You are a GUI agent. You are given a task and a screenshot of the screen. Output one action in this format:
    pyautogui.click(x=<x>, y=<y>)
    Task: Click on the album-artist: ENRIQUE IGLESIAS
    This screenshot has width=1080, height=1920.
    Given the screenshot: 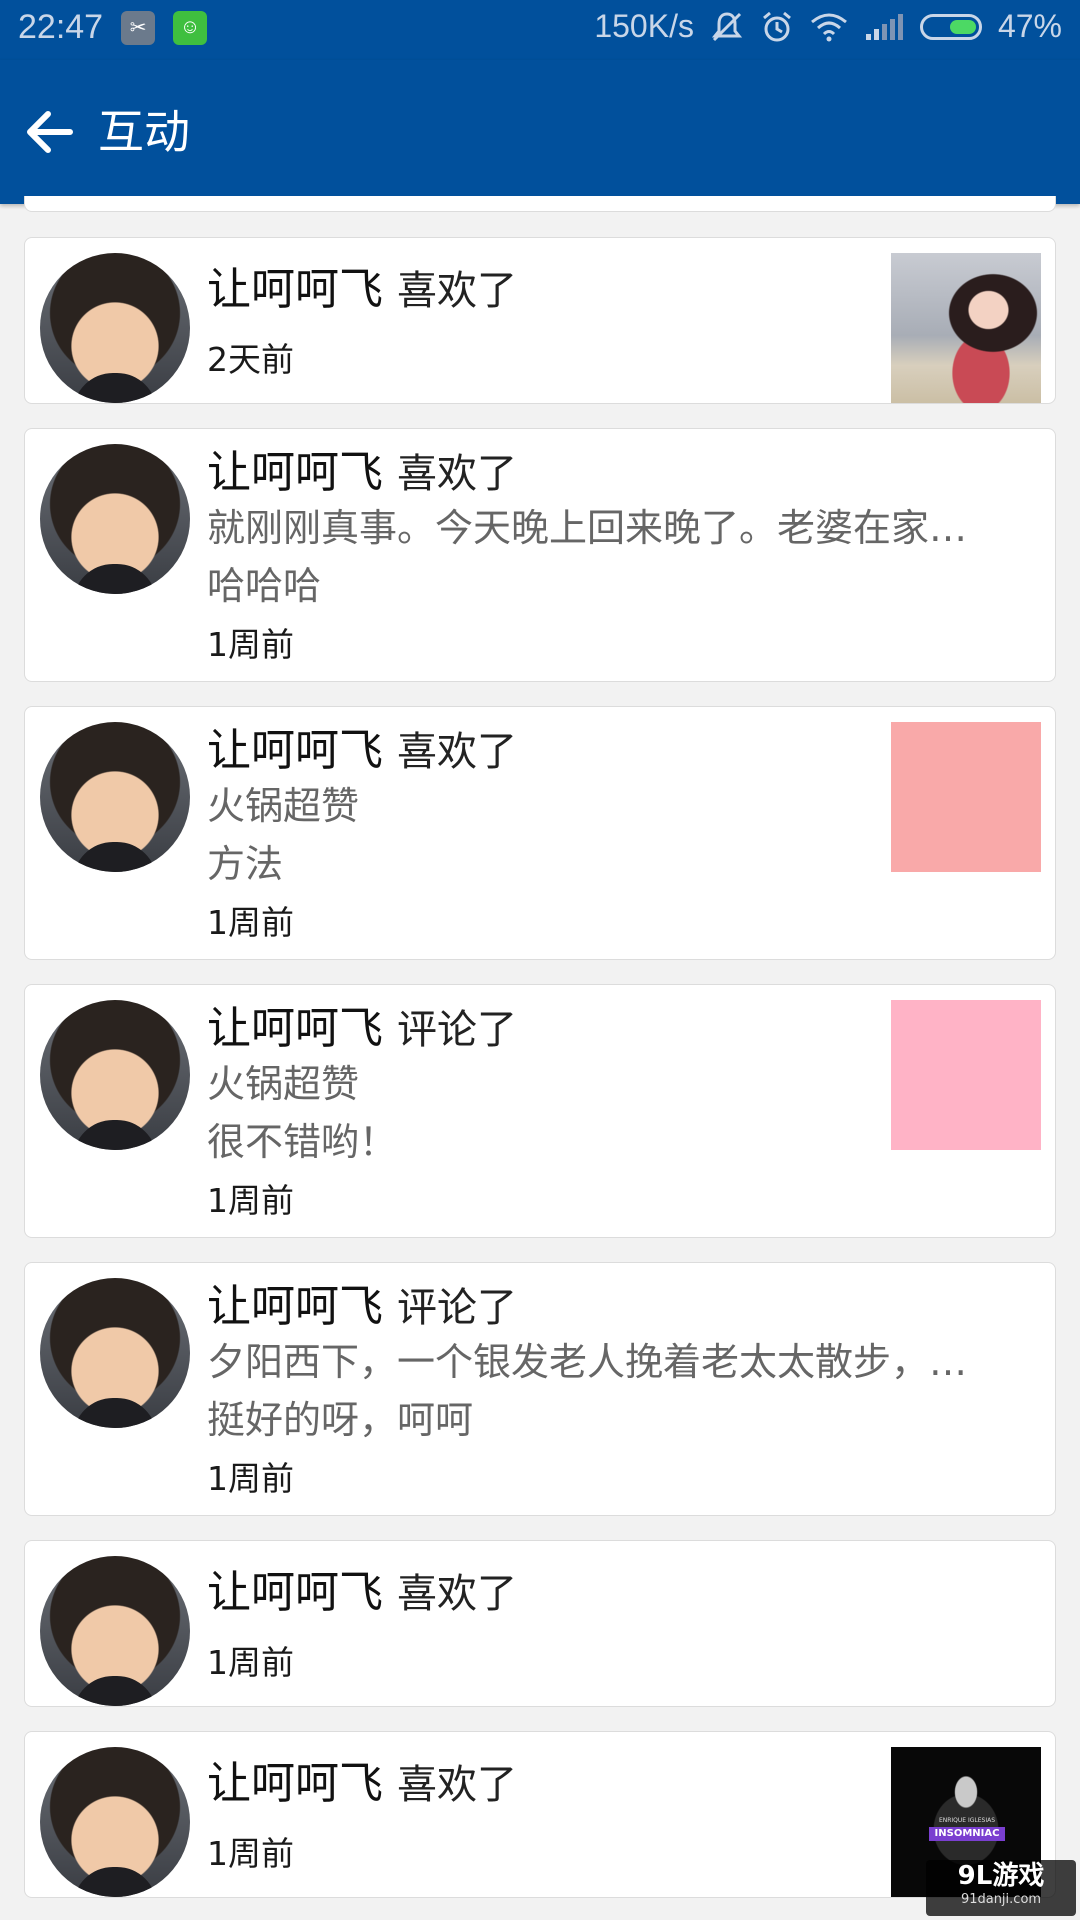 What is the action you would take?
    pyautogui.click(x=967, y=1820)
    